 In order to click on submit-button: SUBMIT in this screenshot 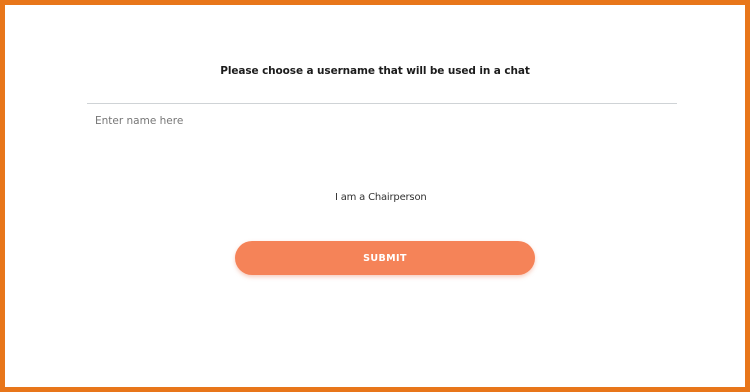, I will do `click(385, 258)`.